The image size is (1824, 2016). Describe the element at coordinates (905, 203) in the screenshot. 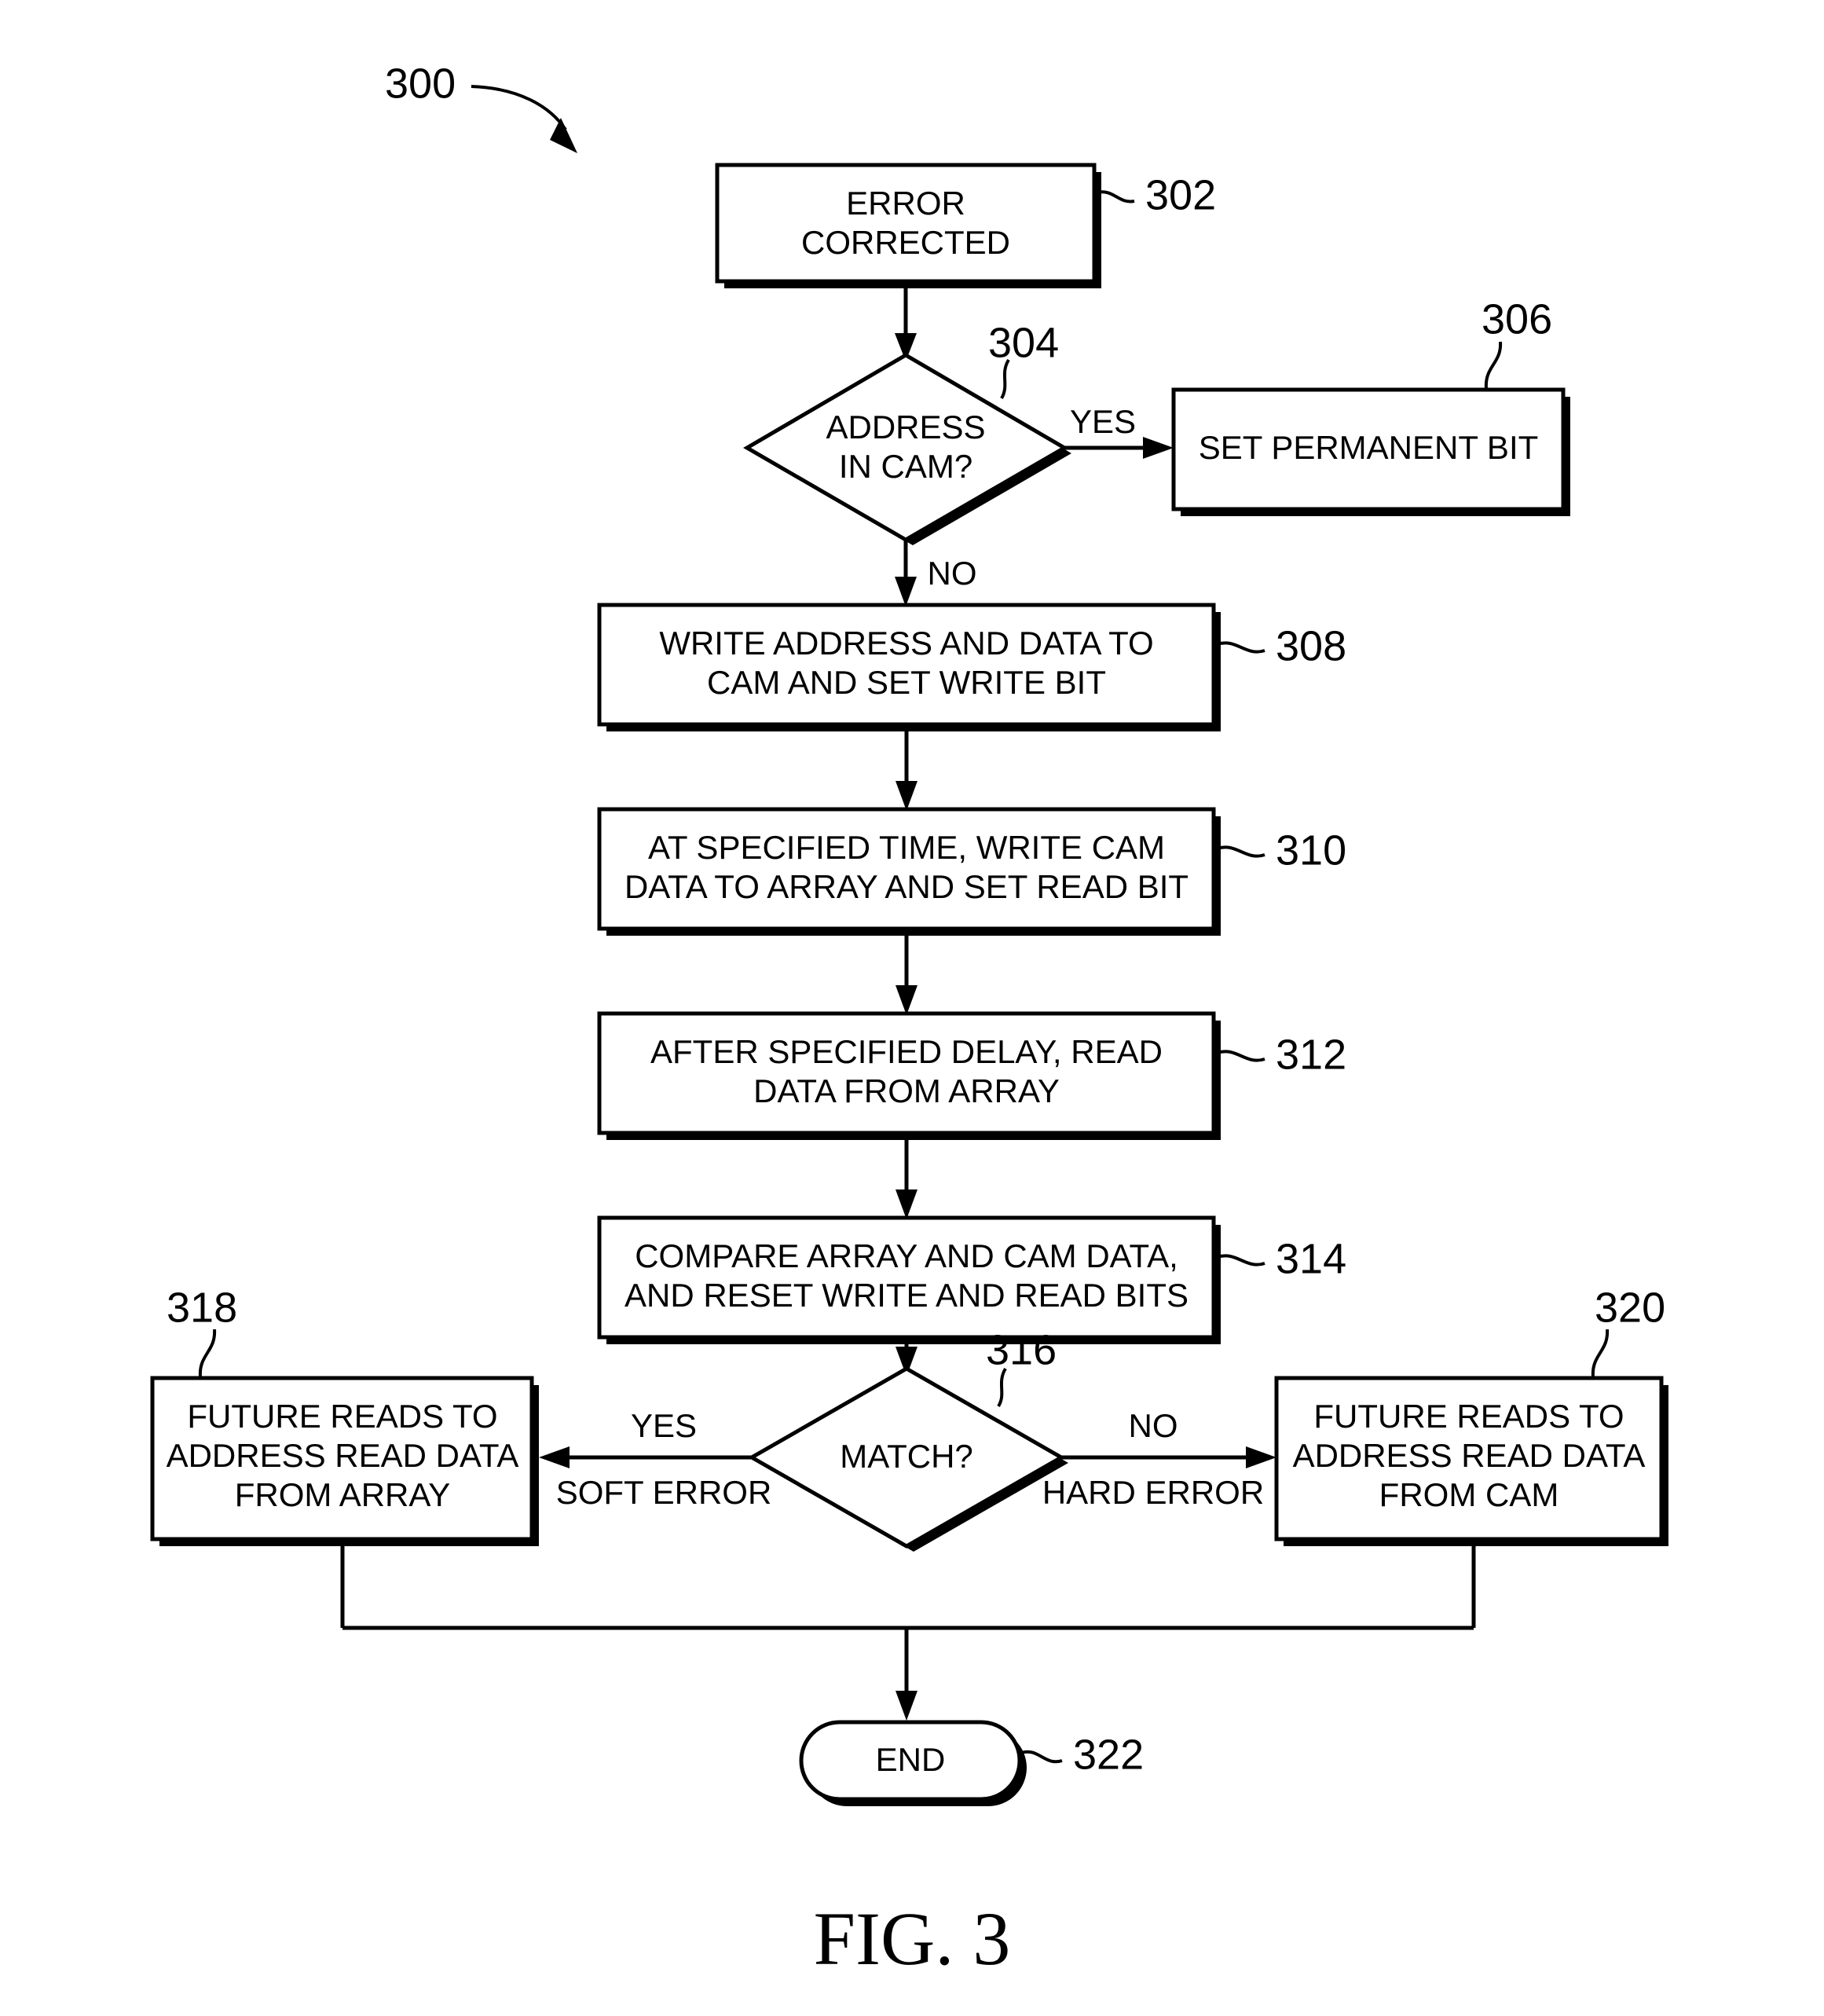

I see `node-302-line1: ERROR` at that location.